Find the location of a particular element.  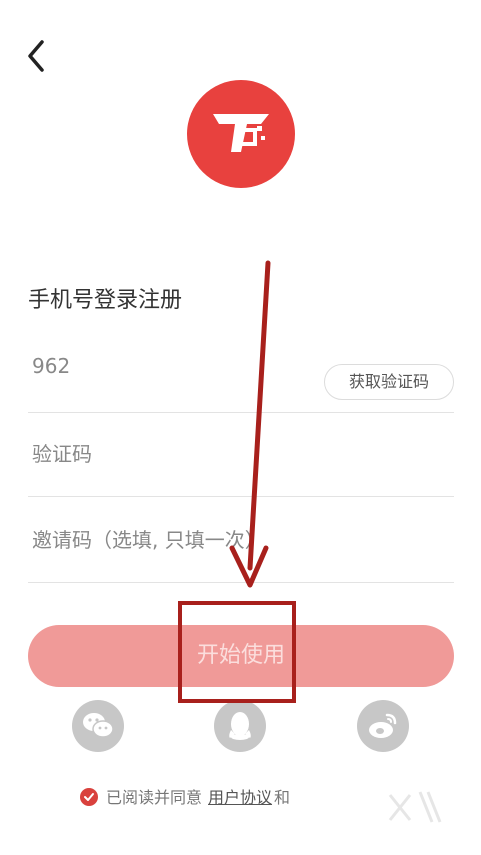

page-title: 手机号登录注册 is located at coordinates (105, 300).